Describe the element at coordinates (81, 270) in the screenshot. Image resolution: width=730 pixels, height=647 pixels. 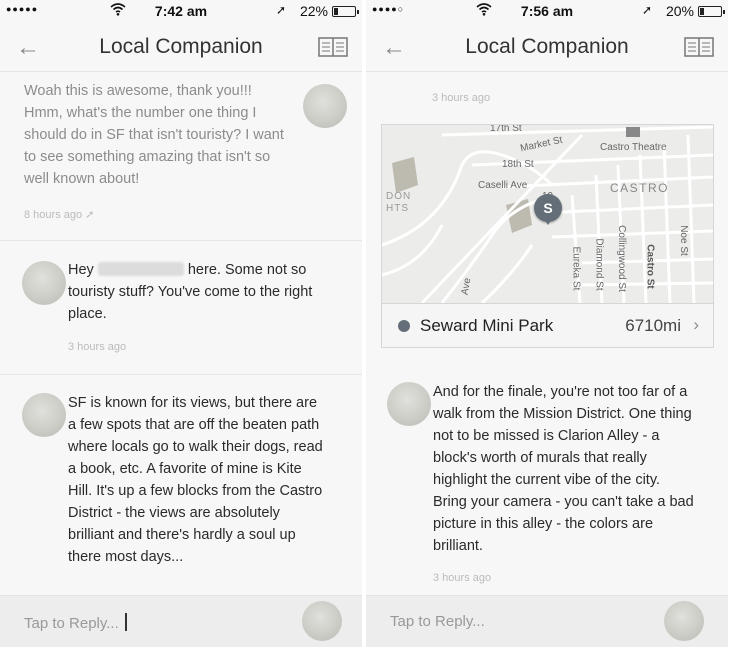
I see `message-text-start: Hey` at that location.